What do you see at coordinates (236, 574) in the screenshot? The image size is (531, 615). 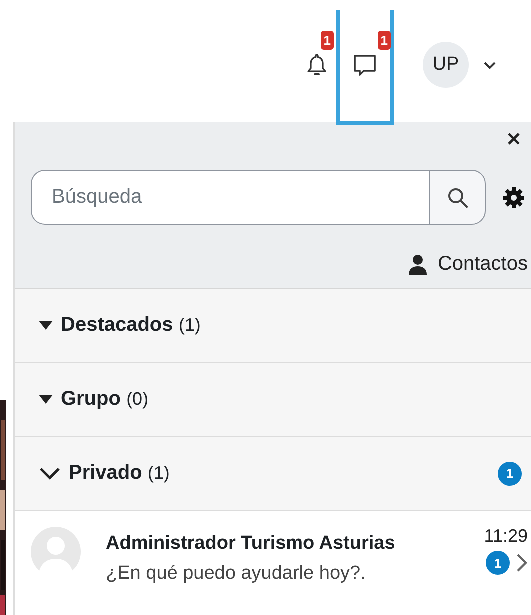 I see `message-preview: ¿En qué puedo ayudarle hoy?.` at bounding box center [236, 574].